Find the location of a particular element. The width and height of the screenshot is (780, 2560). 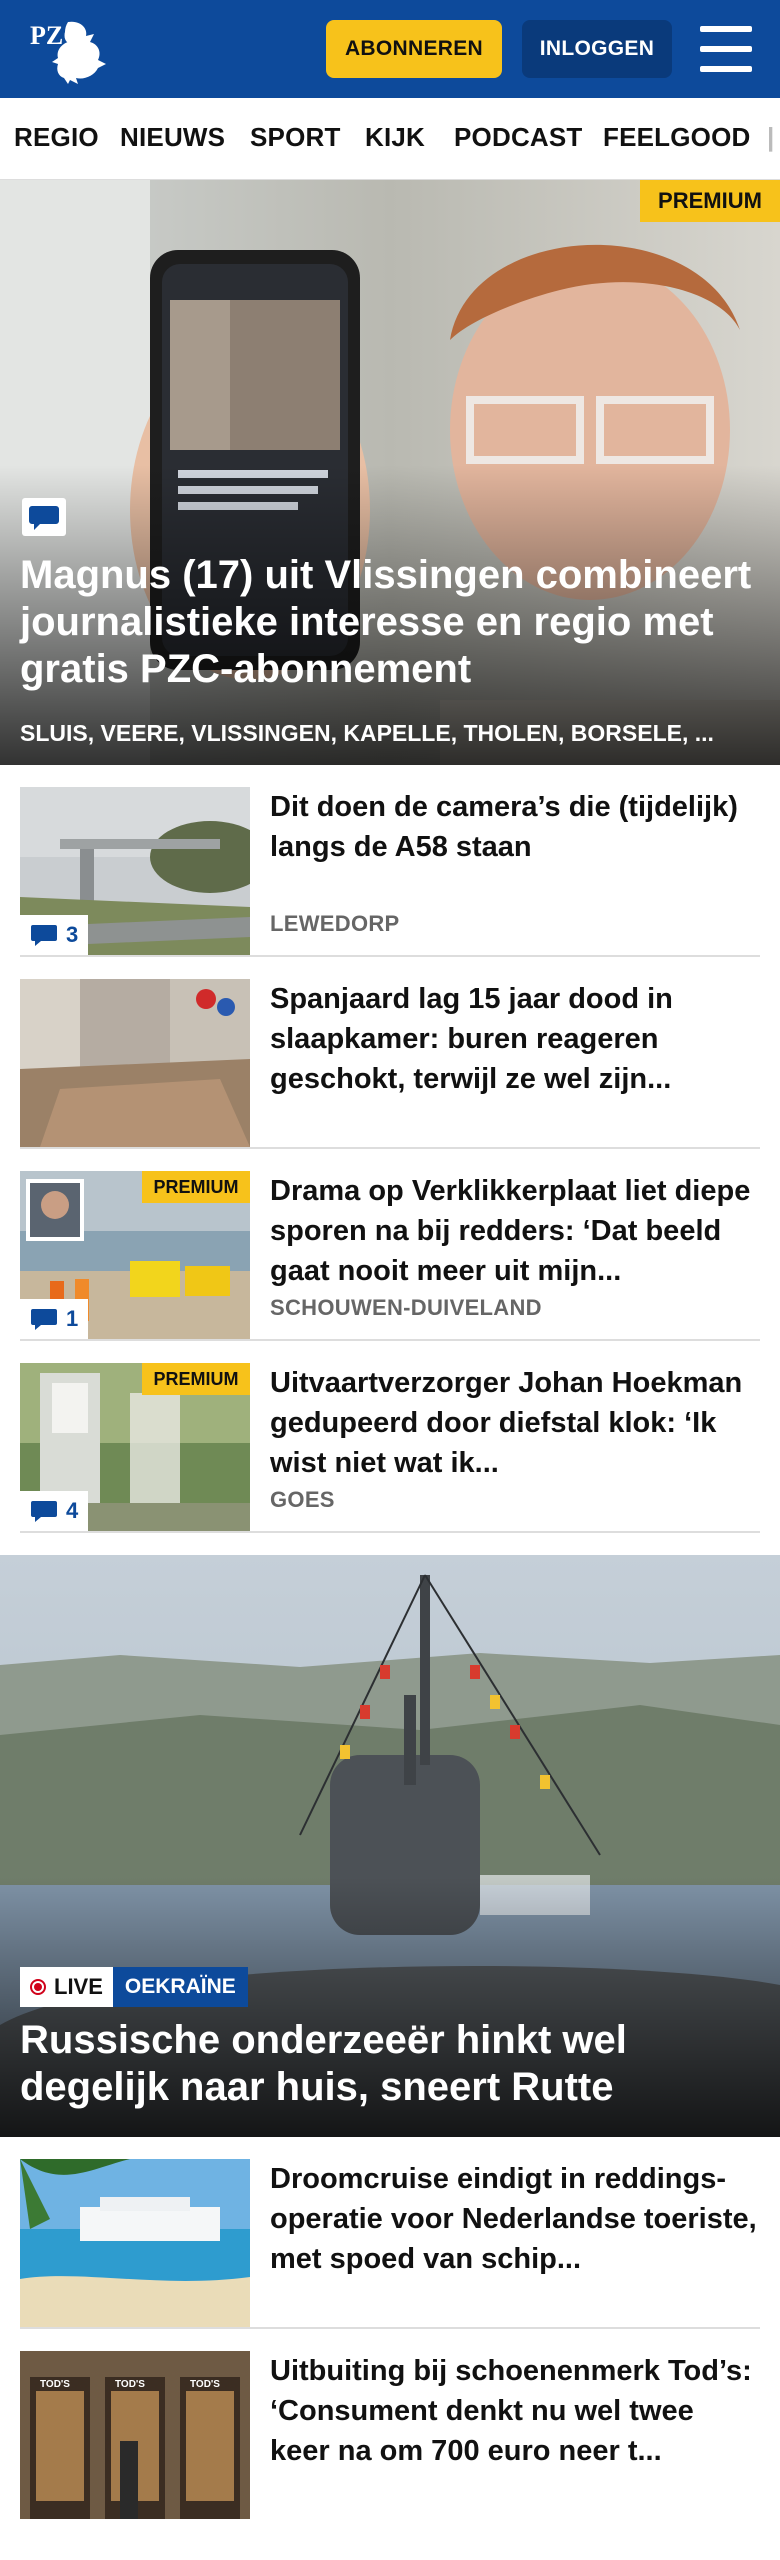

login-button: INLOGGEN is located at coordinates (597, 49).